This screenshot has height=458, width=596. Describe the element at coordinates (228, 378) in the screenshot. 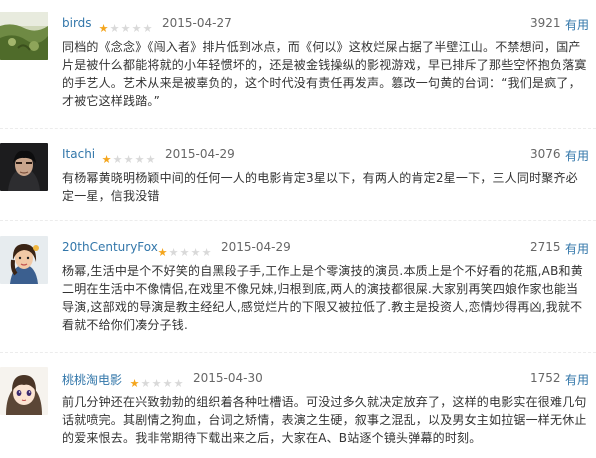

I see `review-date: 2015-04-30` at that location.